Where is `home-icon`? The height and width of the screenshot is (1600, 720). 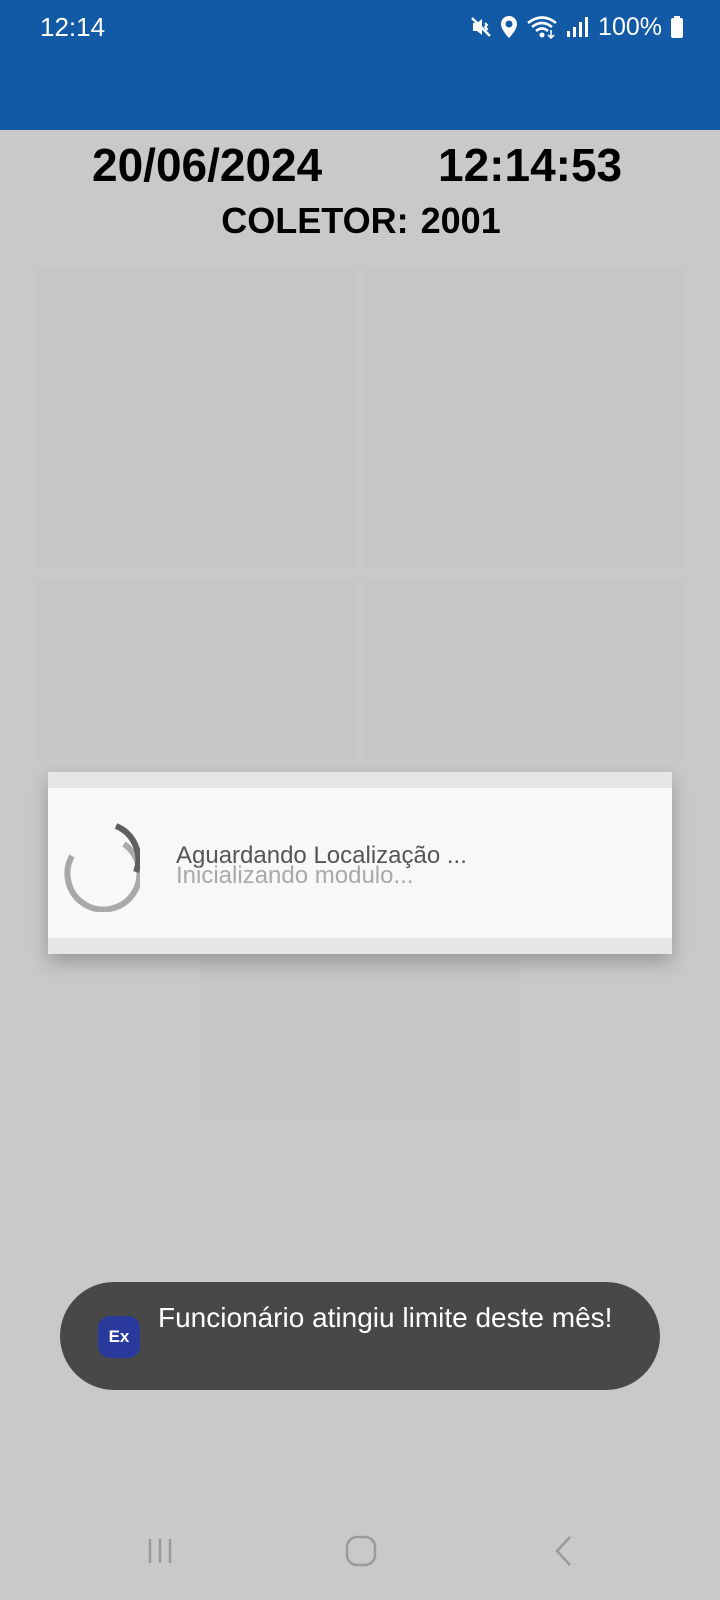 home-icon is located at coordinates (361, 1553).